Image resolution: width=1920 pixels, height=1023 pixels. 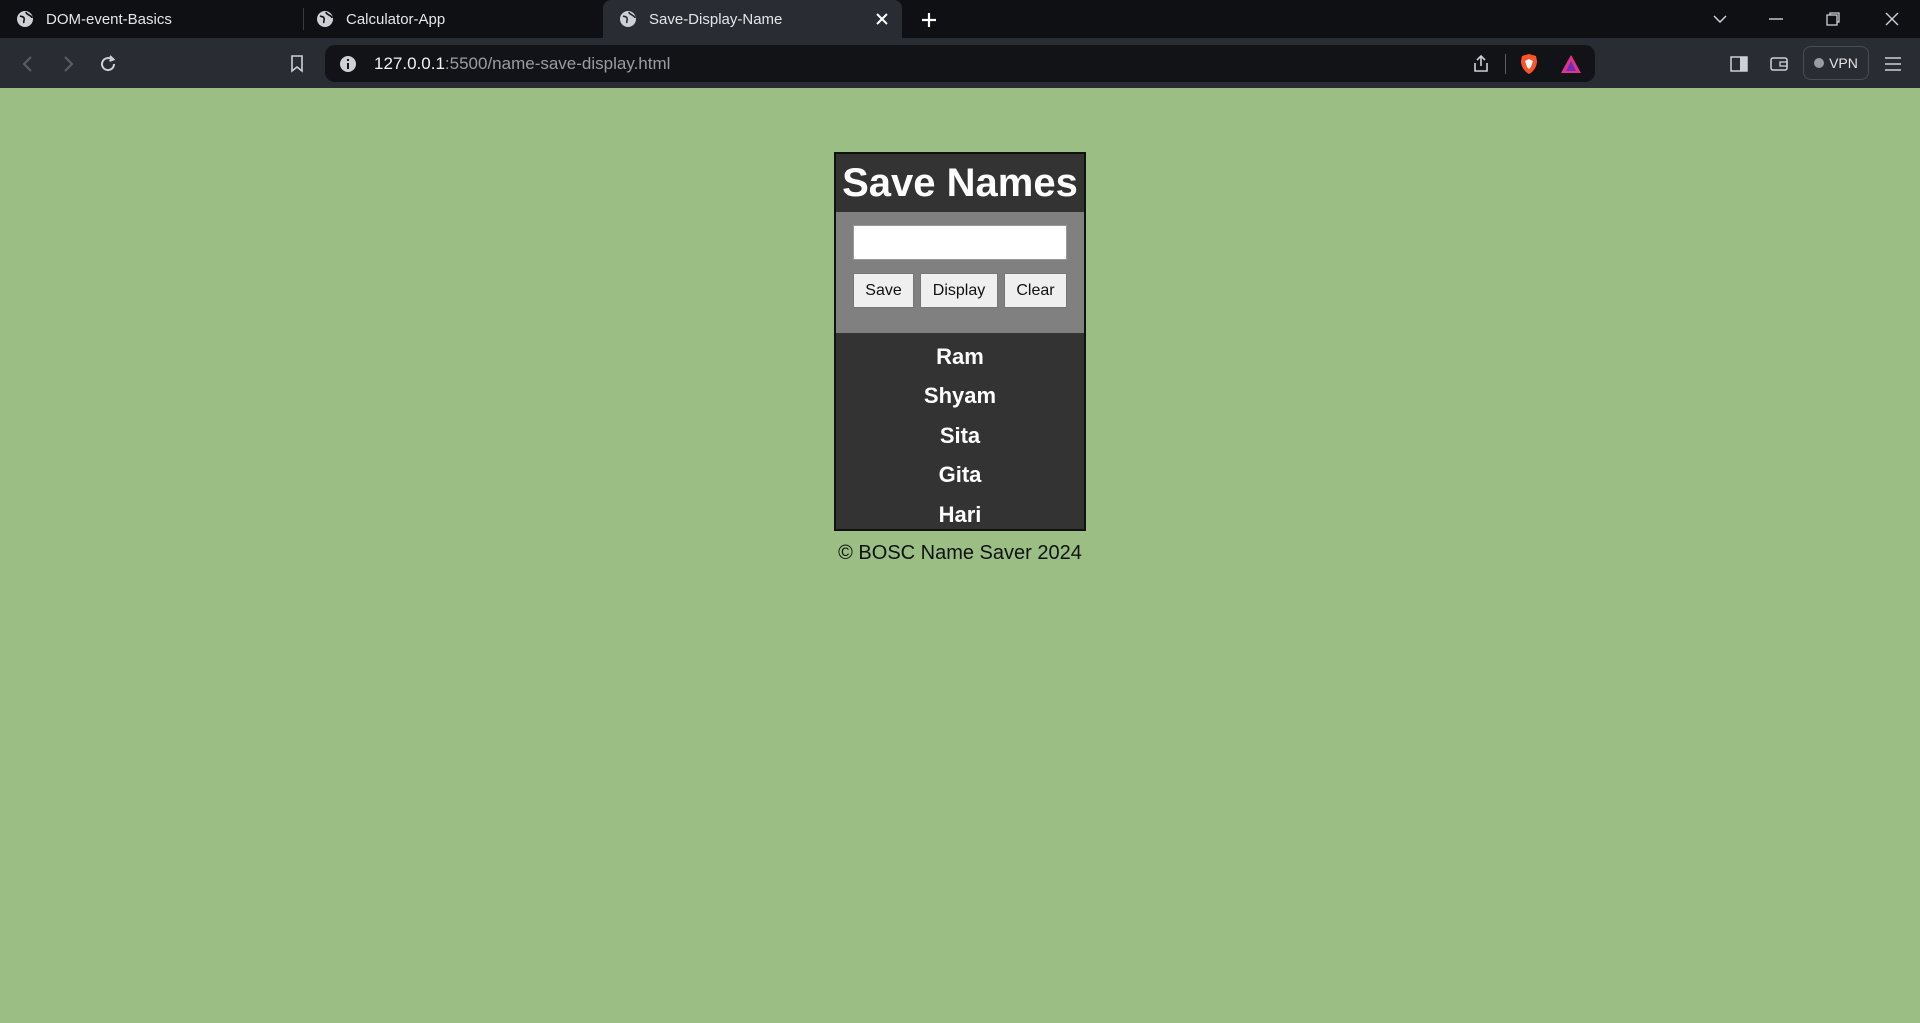 I want to click on close-window-icon, so click(x=1892, y=19).